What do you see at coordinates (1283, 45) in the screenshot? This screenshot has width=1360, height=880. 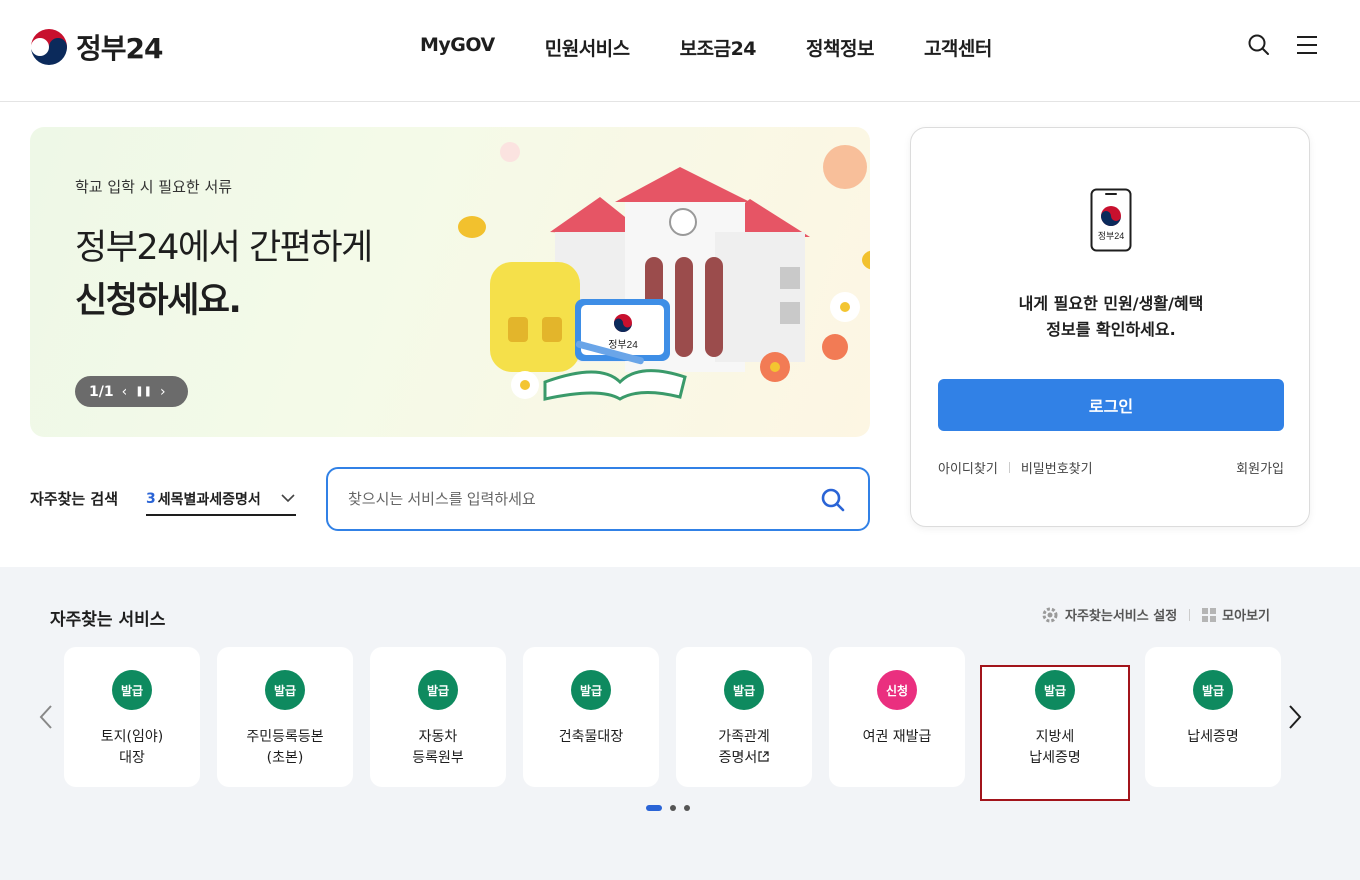 I see `header-utilities` at bounding box center [1283, 45].